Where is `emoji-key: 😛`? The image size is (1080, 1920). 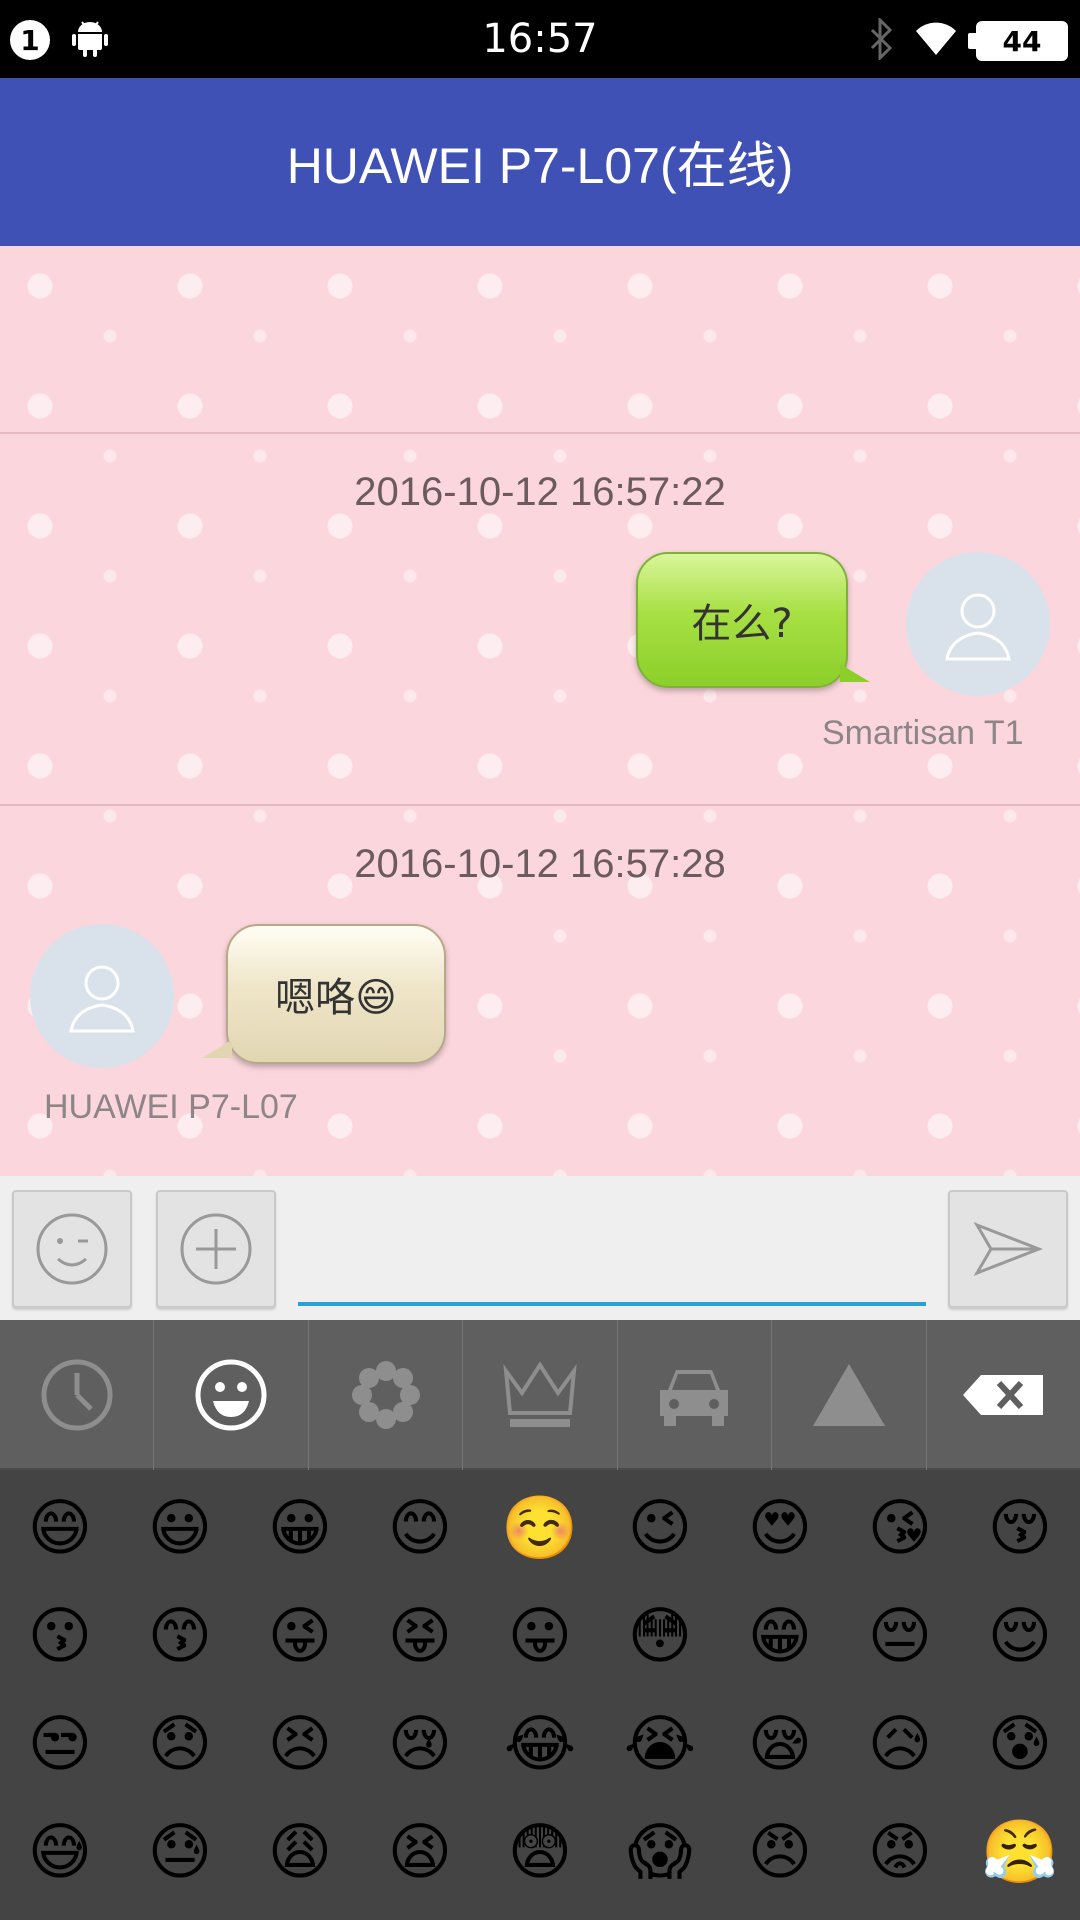
emoji-key: 😛 is located at coordinates (540, 1636).